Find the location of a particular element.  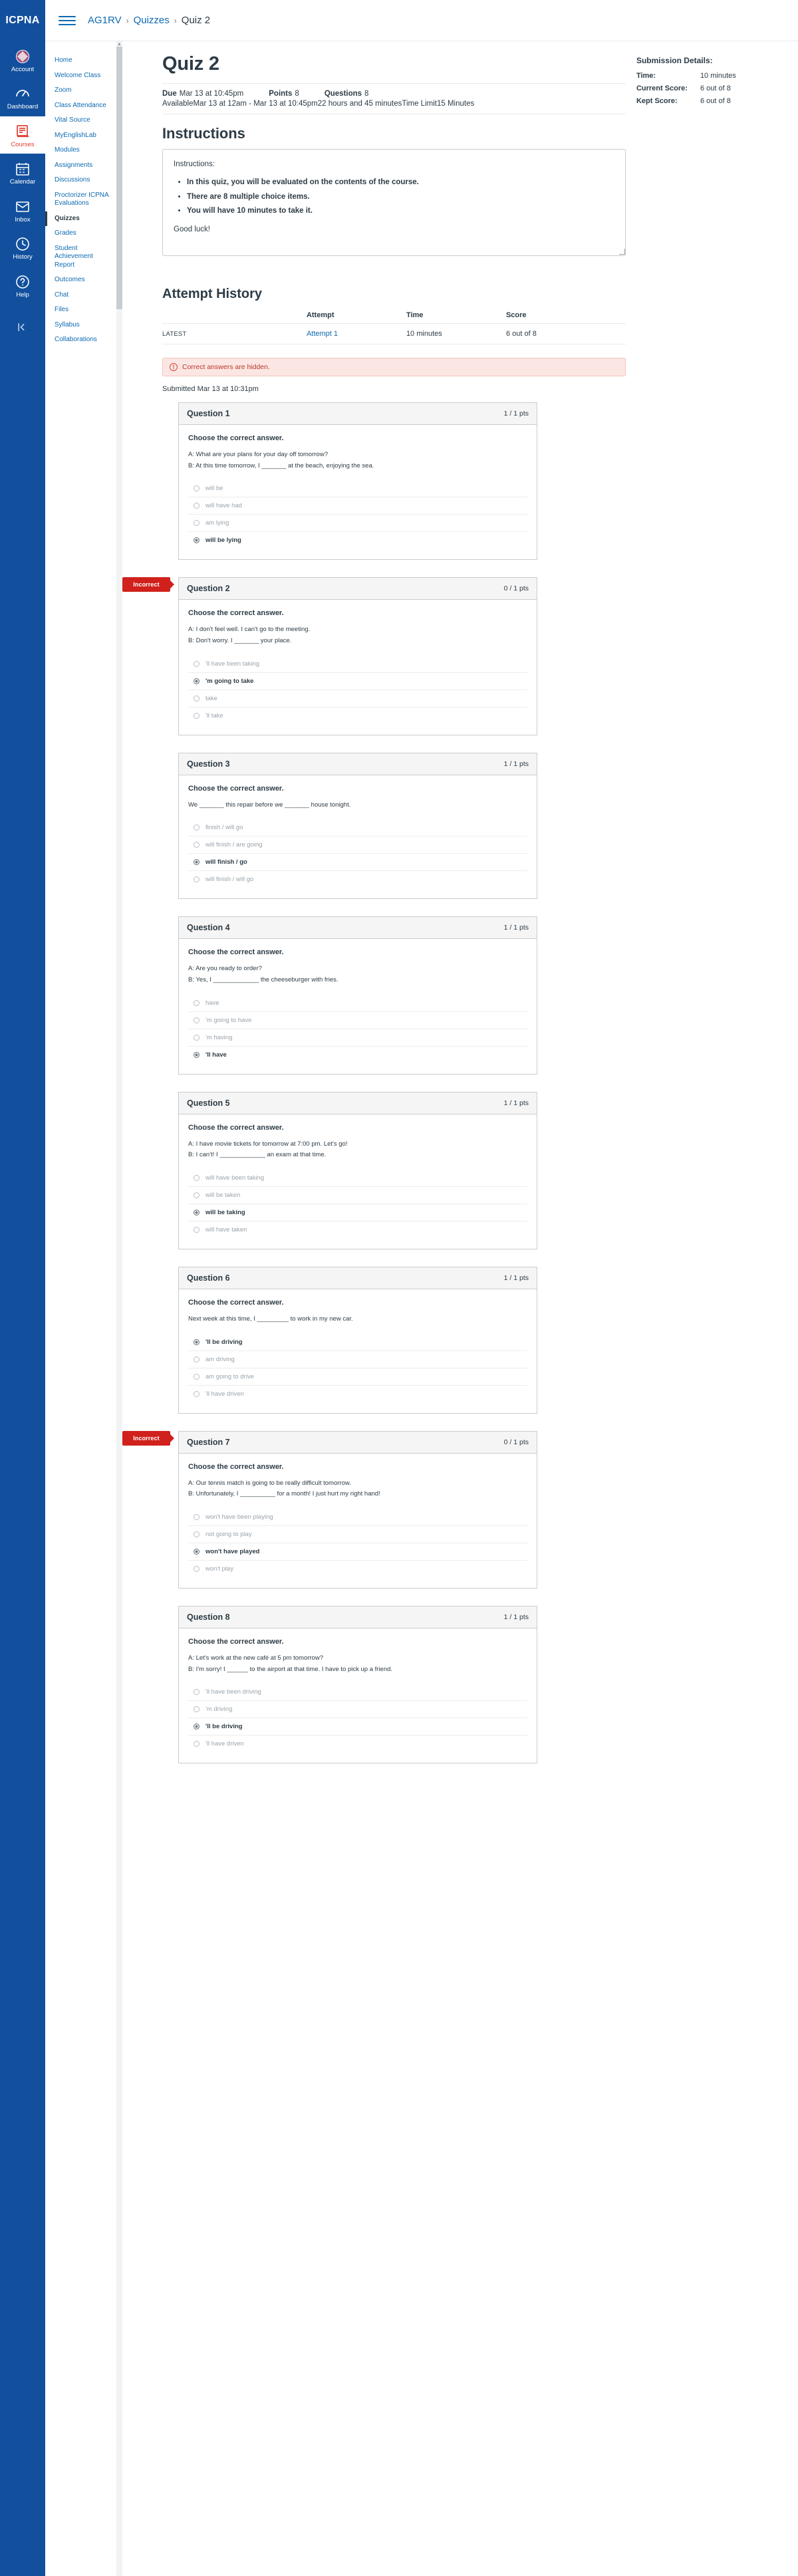

answer-option: 'm having is located at coordinates (357, 1038).